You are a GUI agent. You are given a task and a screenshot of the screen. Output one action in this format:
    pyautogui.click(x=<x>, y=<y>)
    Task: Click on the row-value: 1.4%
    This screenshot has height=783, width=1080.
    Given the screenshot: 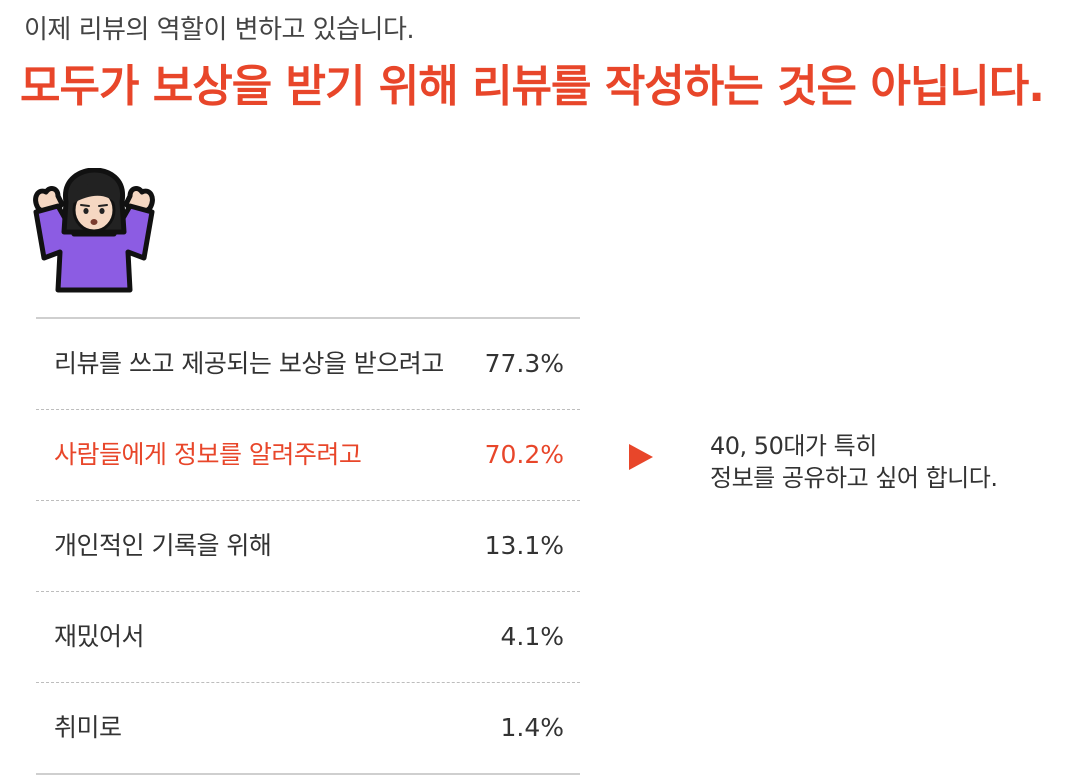 What is the action you would take?
    pyautogui.click(x=532, y=727)
    